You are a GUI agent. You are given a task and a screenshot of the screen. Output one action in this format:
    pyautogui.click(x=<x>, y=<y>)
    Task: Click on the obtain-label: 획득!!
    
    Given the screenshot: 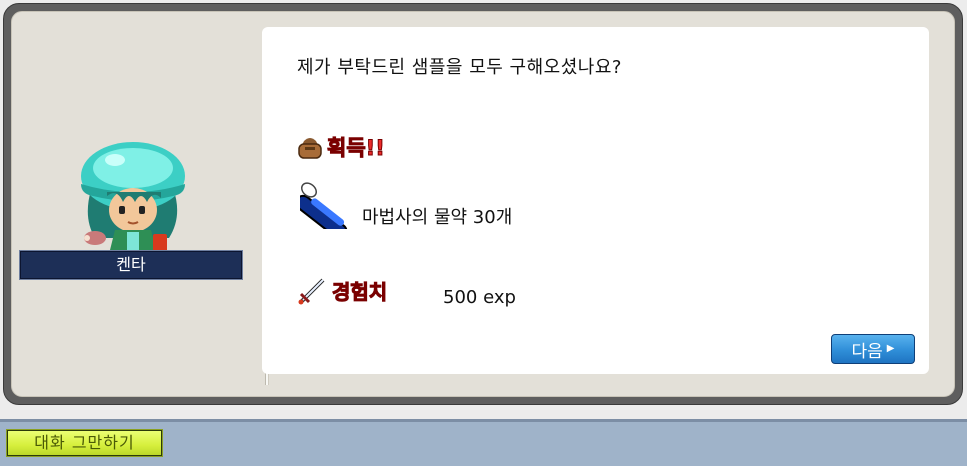 What is the action you would take?
    pyautogui.click(x=356, y=148)
    